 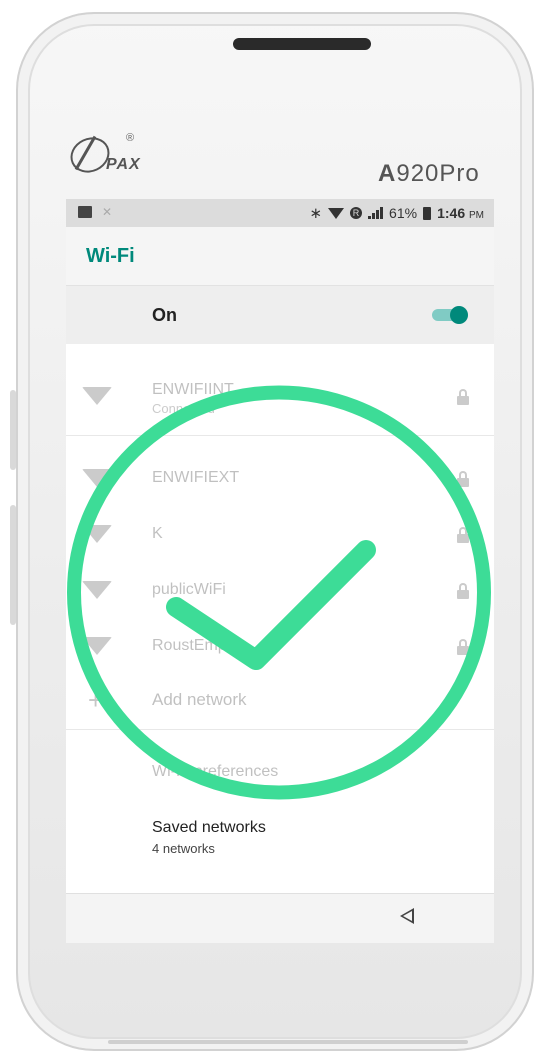 What do you see at coordinates (403, 213) in the screenshot?
I see `battery-percent: 61%` at bounding box center [403, 213].